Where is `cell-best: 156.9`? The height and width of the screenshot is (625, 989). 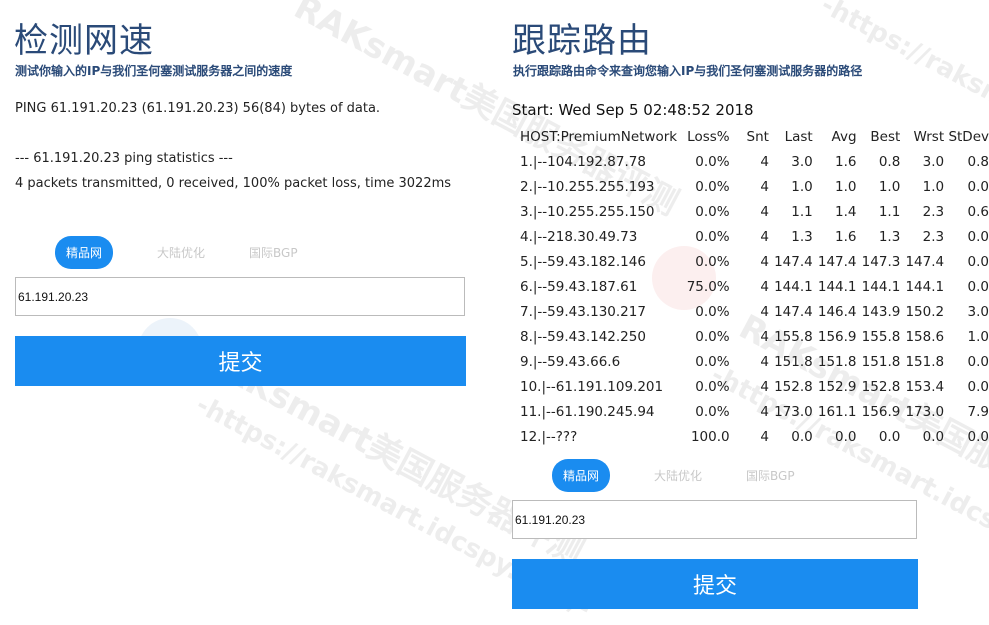 cell-best: 156.9 is located at coordinates (881, 411).